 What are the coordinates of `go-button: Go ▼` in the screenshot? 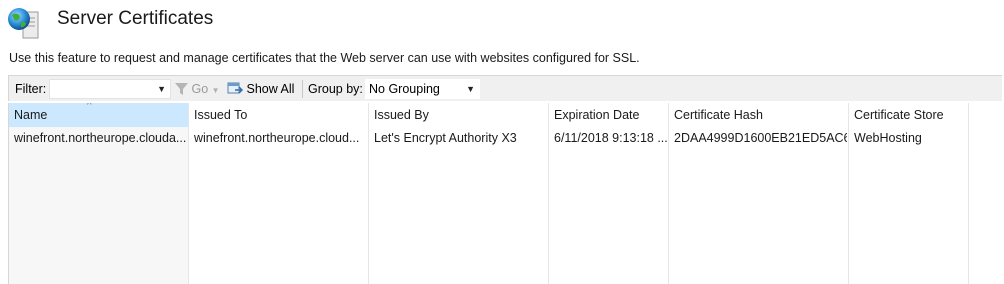 It's located at (197, 89).